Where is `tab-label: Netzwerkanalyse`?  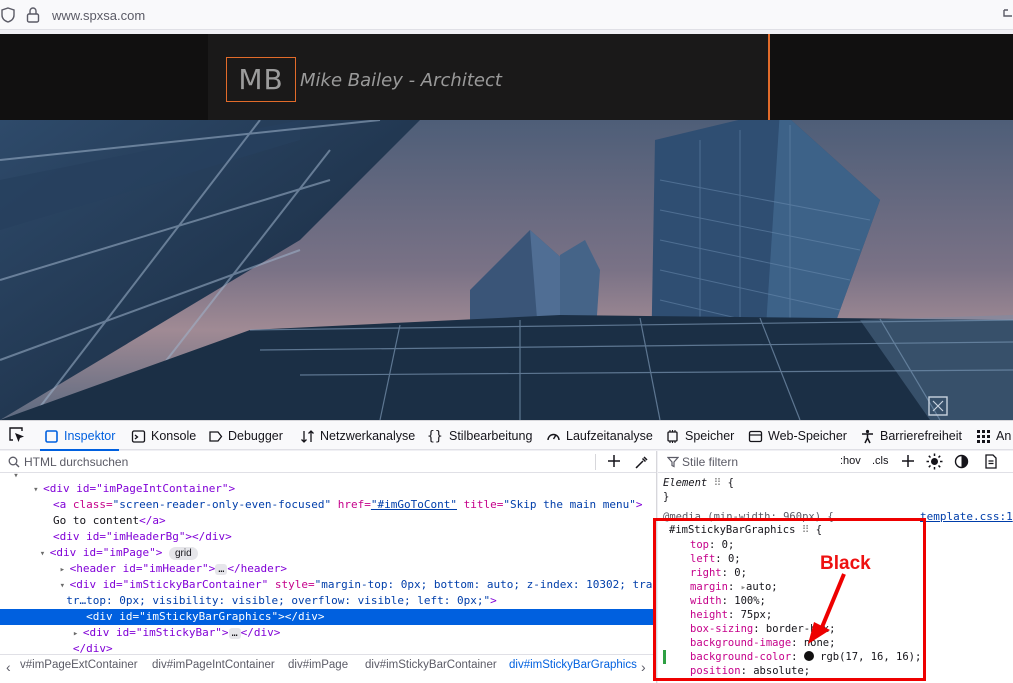
tab-label: Netzwerkanalyse is located at coordinates (368, 436).